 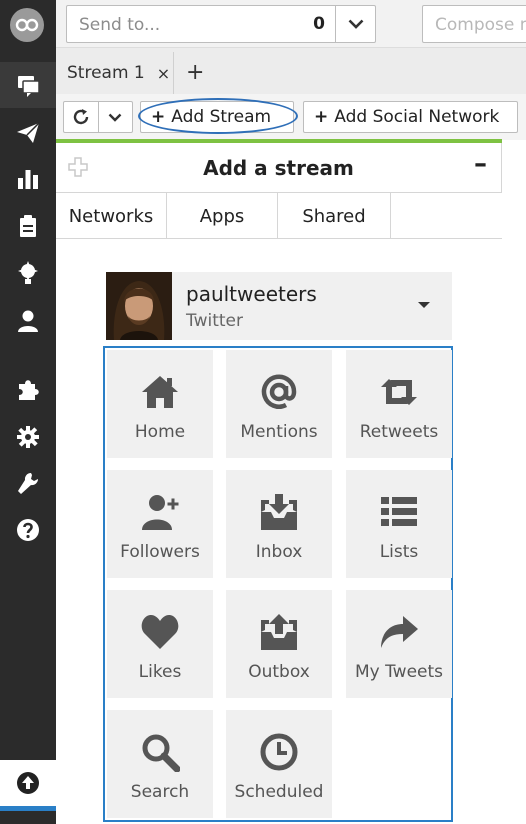 What do you see at coordinates (417, 117) in the screenshot?
I see `add-social-network-label: Add Social Network` at bounding box center [417, 117].